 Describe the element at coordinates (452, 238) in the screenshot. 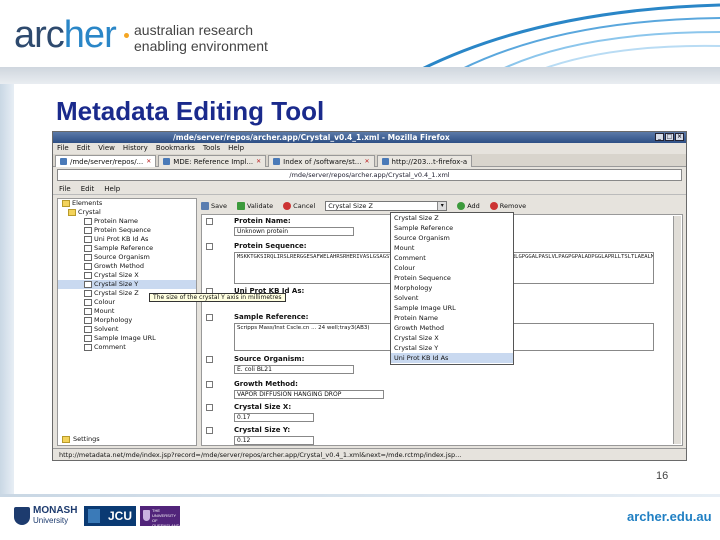

I see `dropdown-option: Source Organism` at that location.